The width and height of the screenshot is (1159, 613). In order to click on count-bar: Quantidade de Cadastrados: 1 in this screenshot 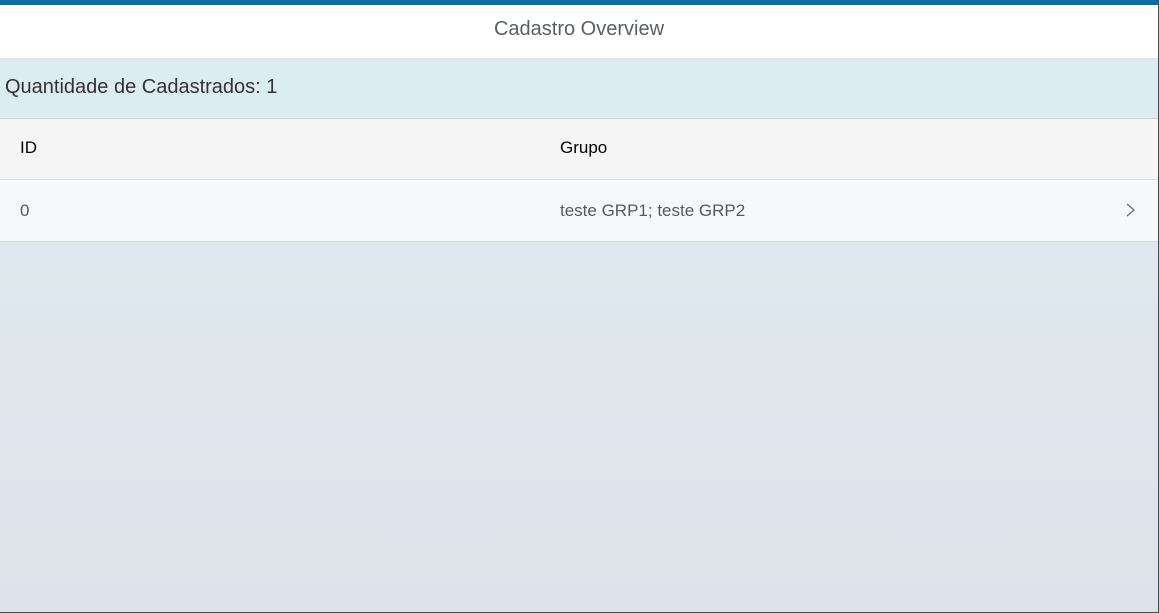, I will do `click(579, 89)`.